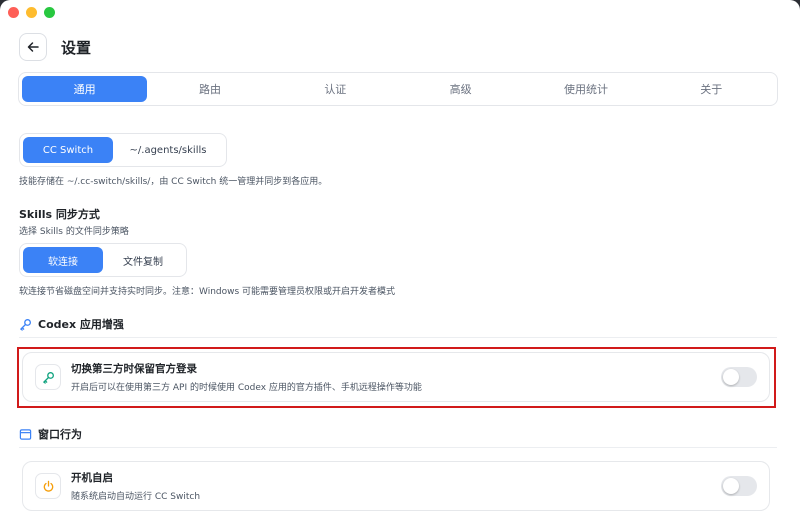 The width and height of the screenshot is (800, 521). I want to click on skills-storage-selector: CC Switch ~/.agents/skills, so click(123, 150).